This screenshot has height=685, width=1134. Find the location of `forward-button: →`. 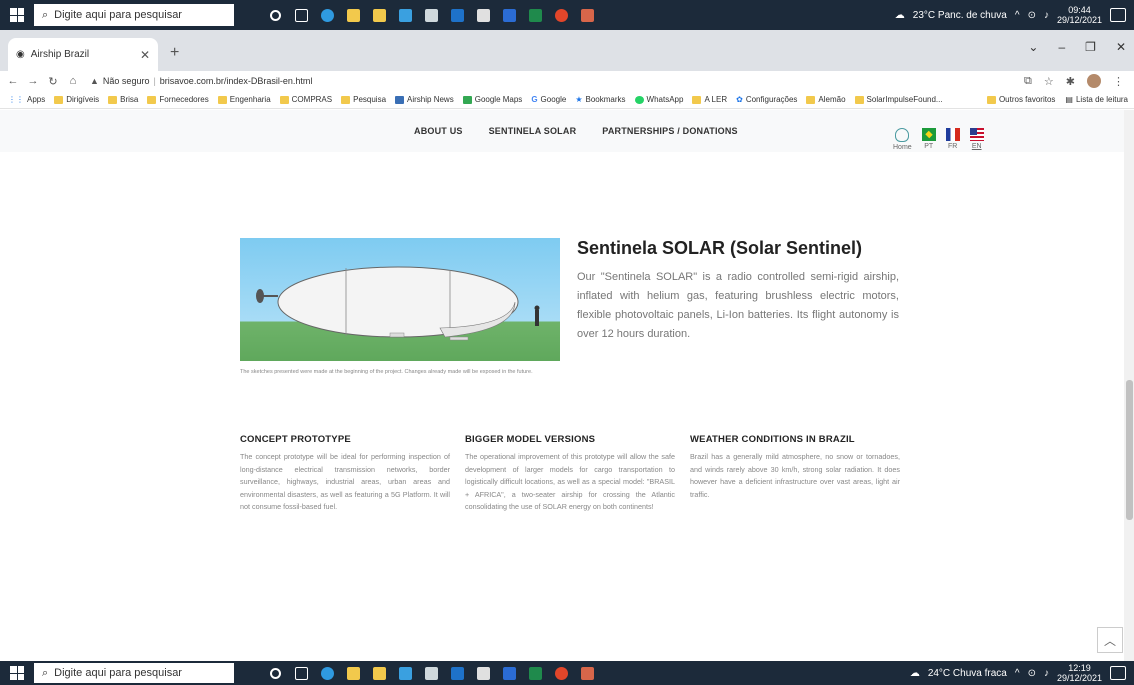

forward-button: → is located at coordinates (33, 81).